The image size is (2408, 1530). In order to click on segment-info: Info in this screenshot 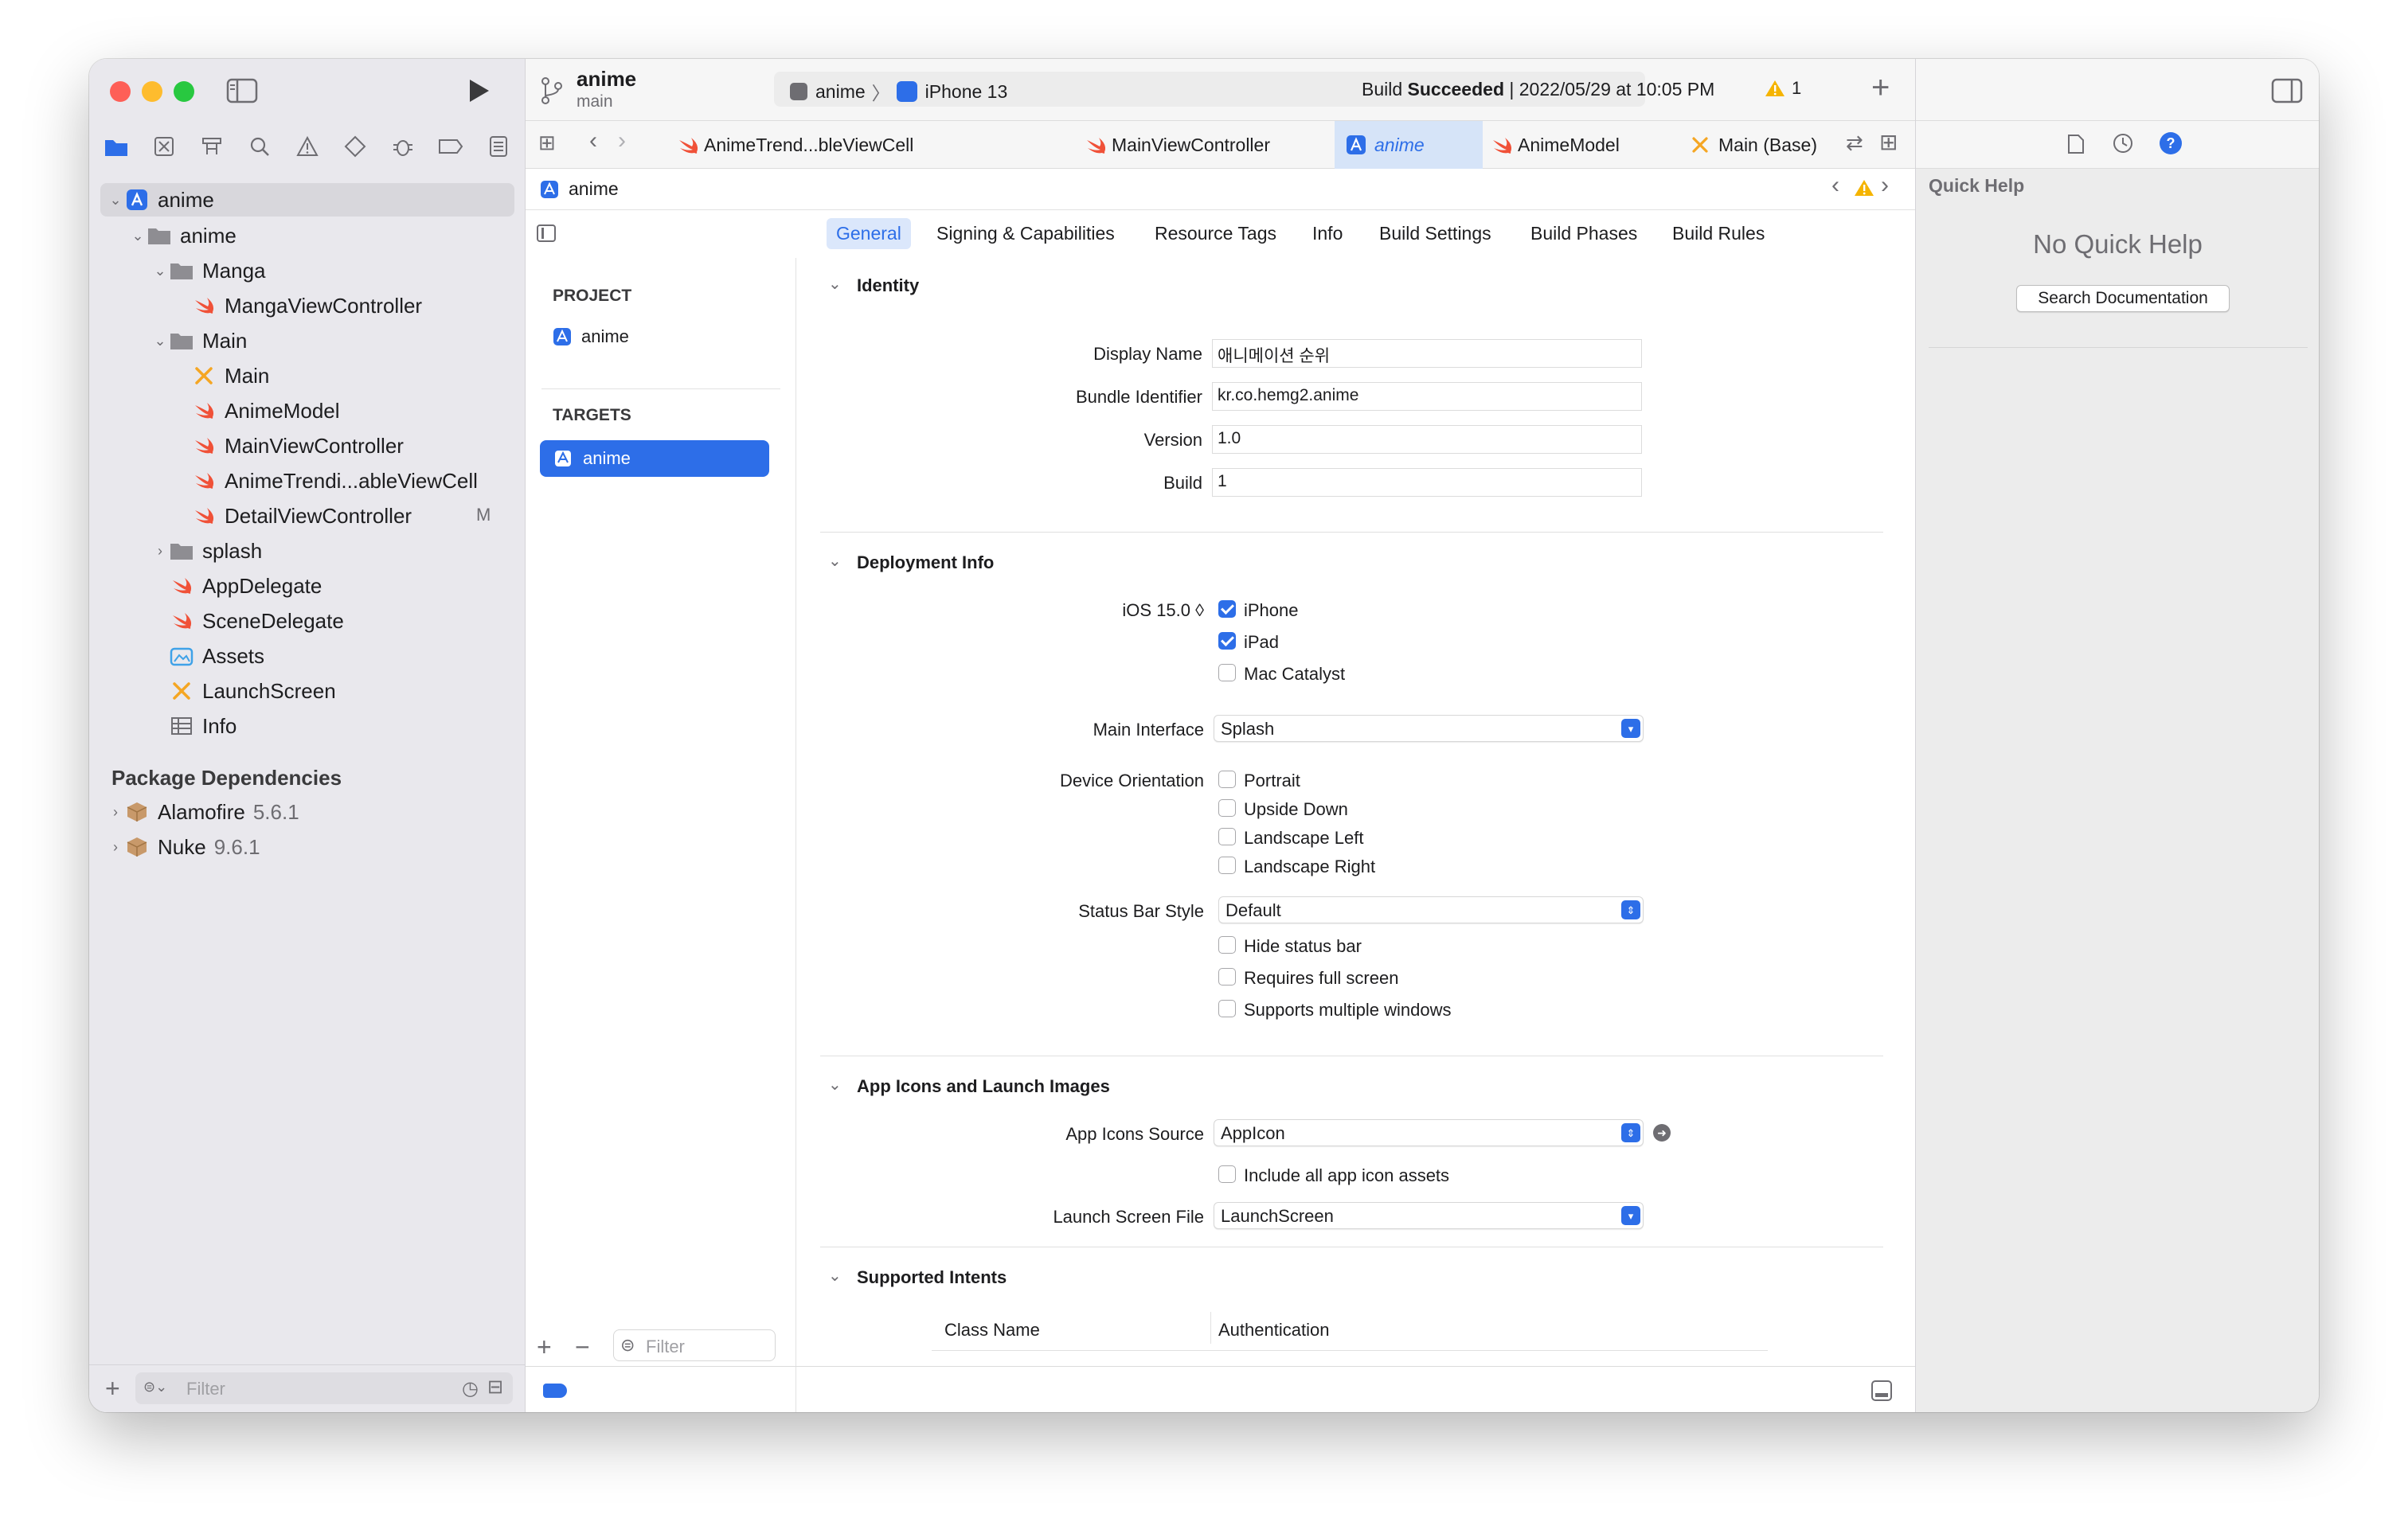, I will do `click(1327, 234)`.